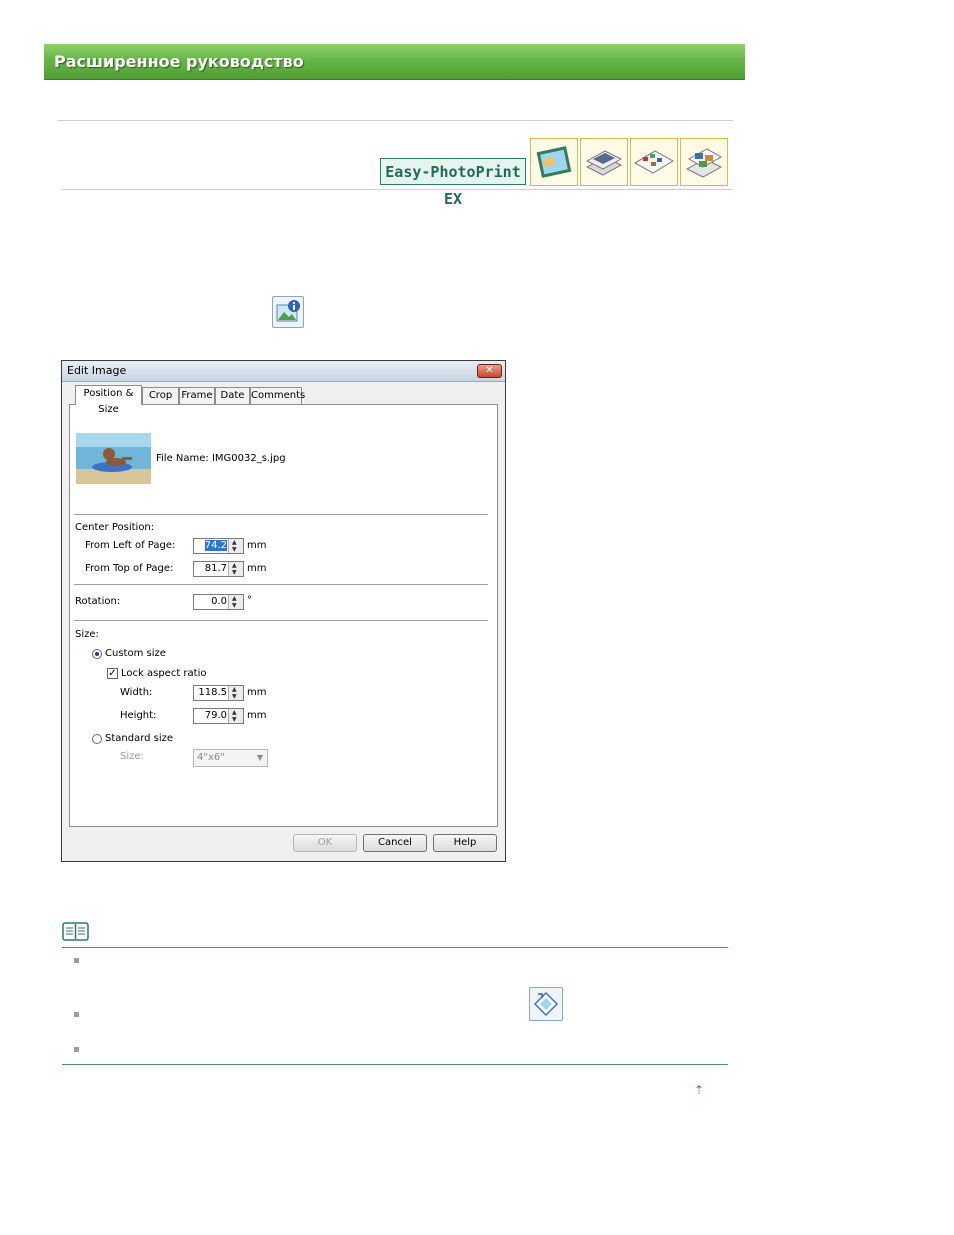  I want to click on cancel-button: Cancel, so click(395, 843).